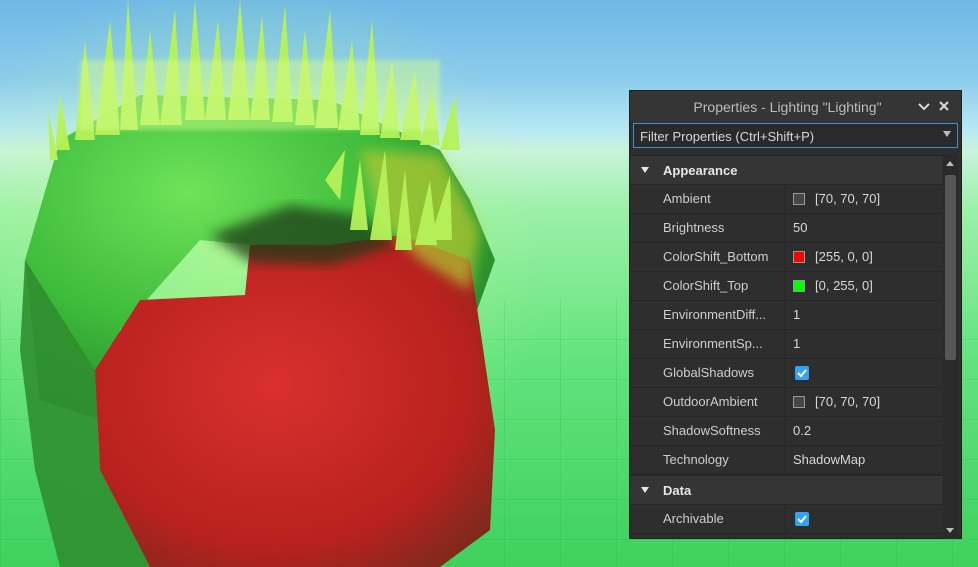 This screenshot has height=567, width=978. I want to click on close-icon, so click(944, 106).